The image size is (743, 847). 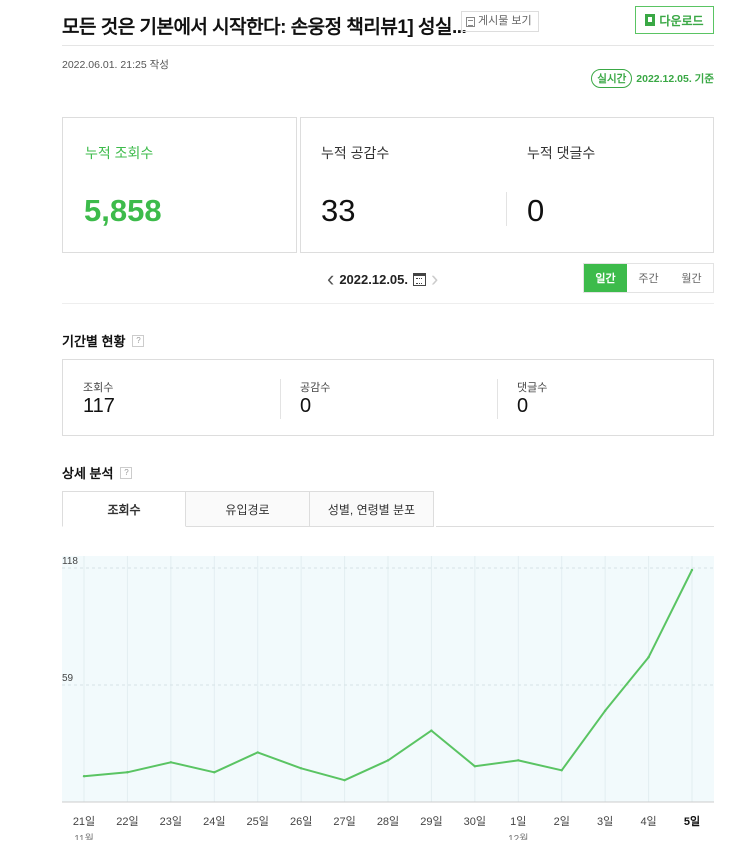 What do you see at coordinates (68, 678) in the screenshot?
I see `y-tick-label: 59` at bounding box center [68, 678].